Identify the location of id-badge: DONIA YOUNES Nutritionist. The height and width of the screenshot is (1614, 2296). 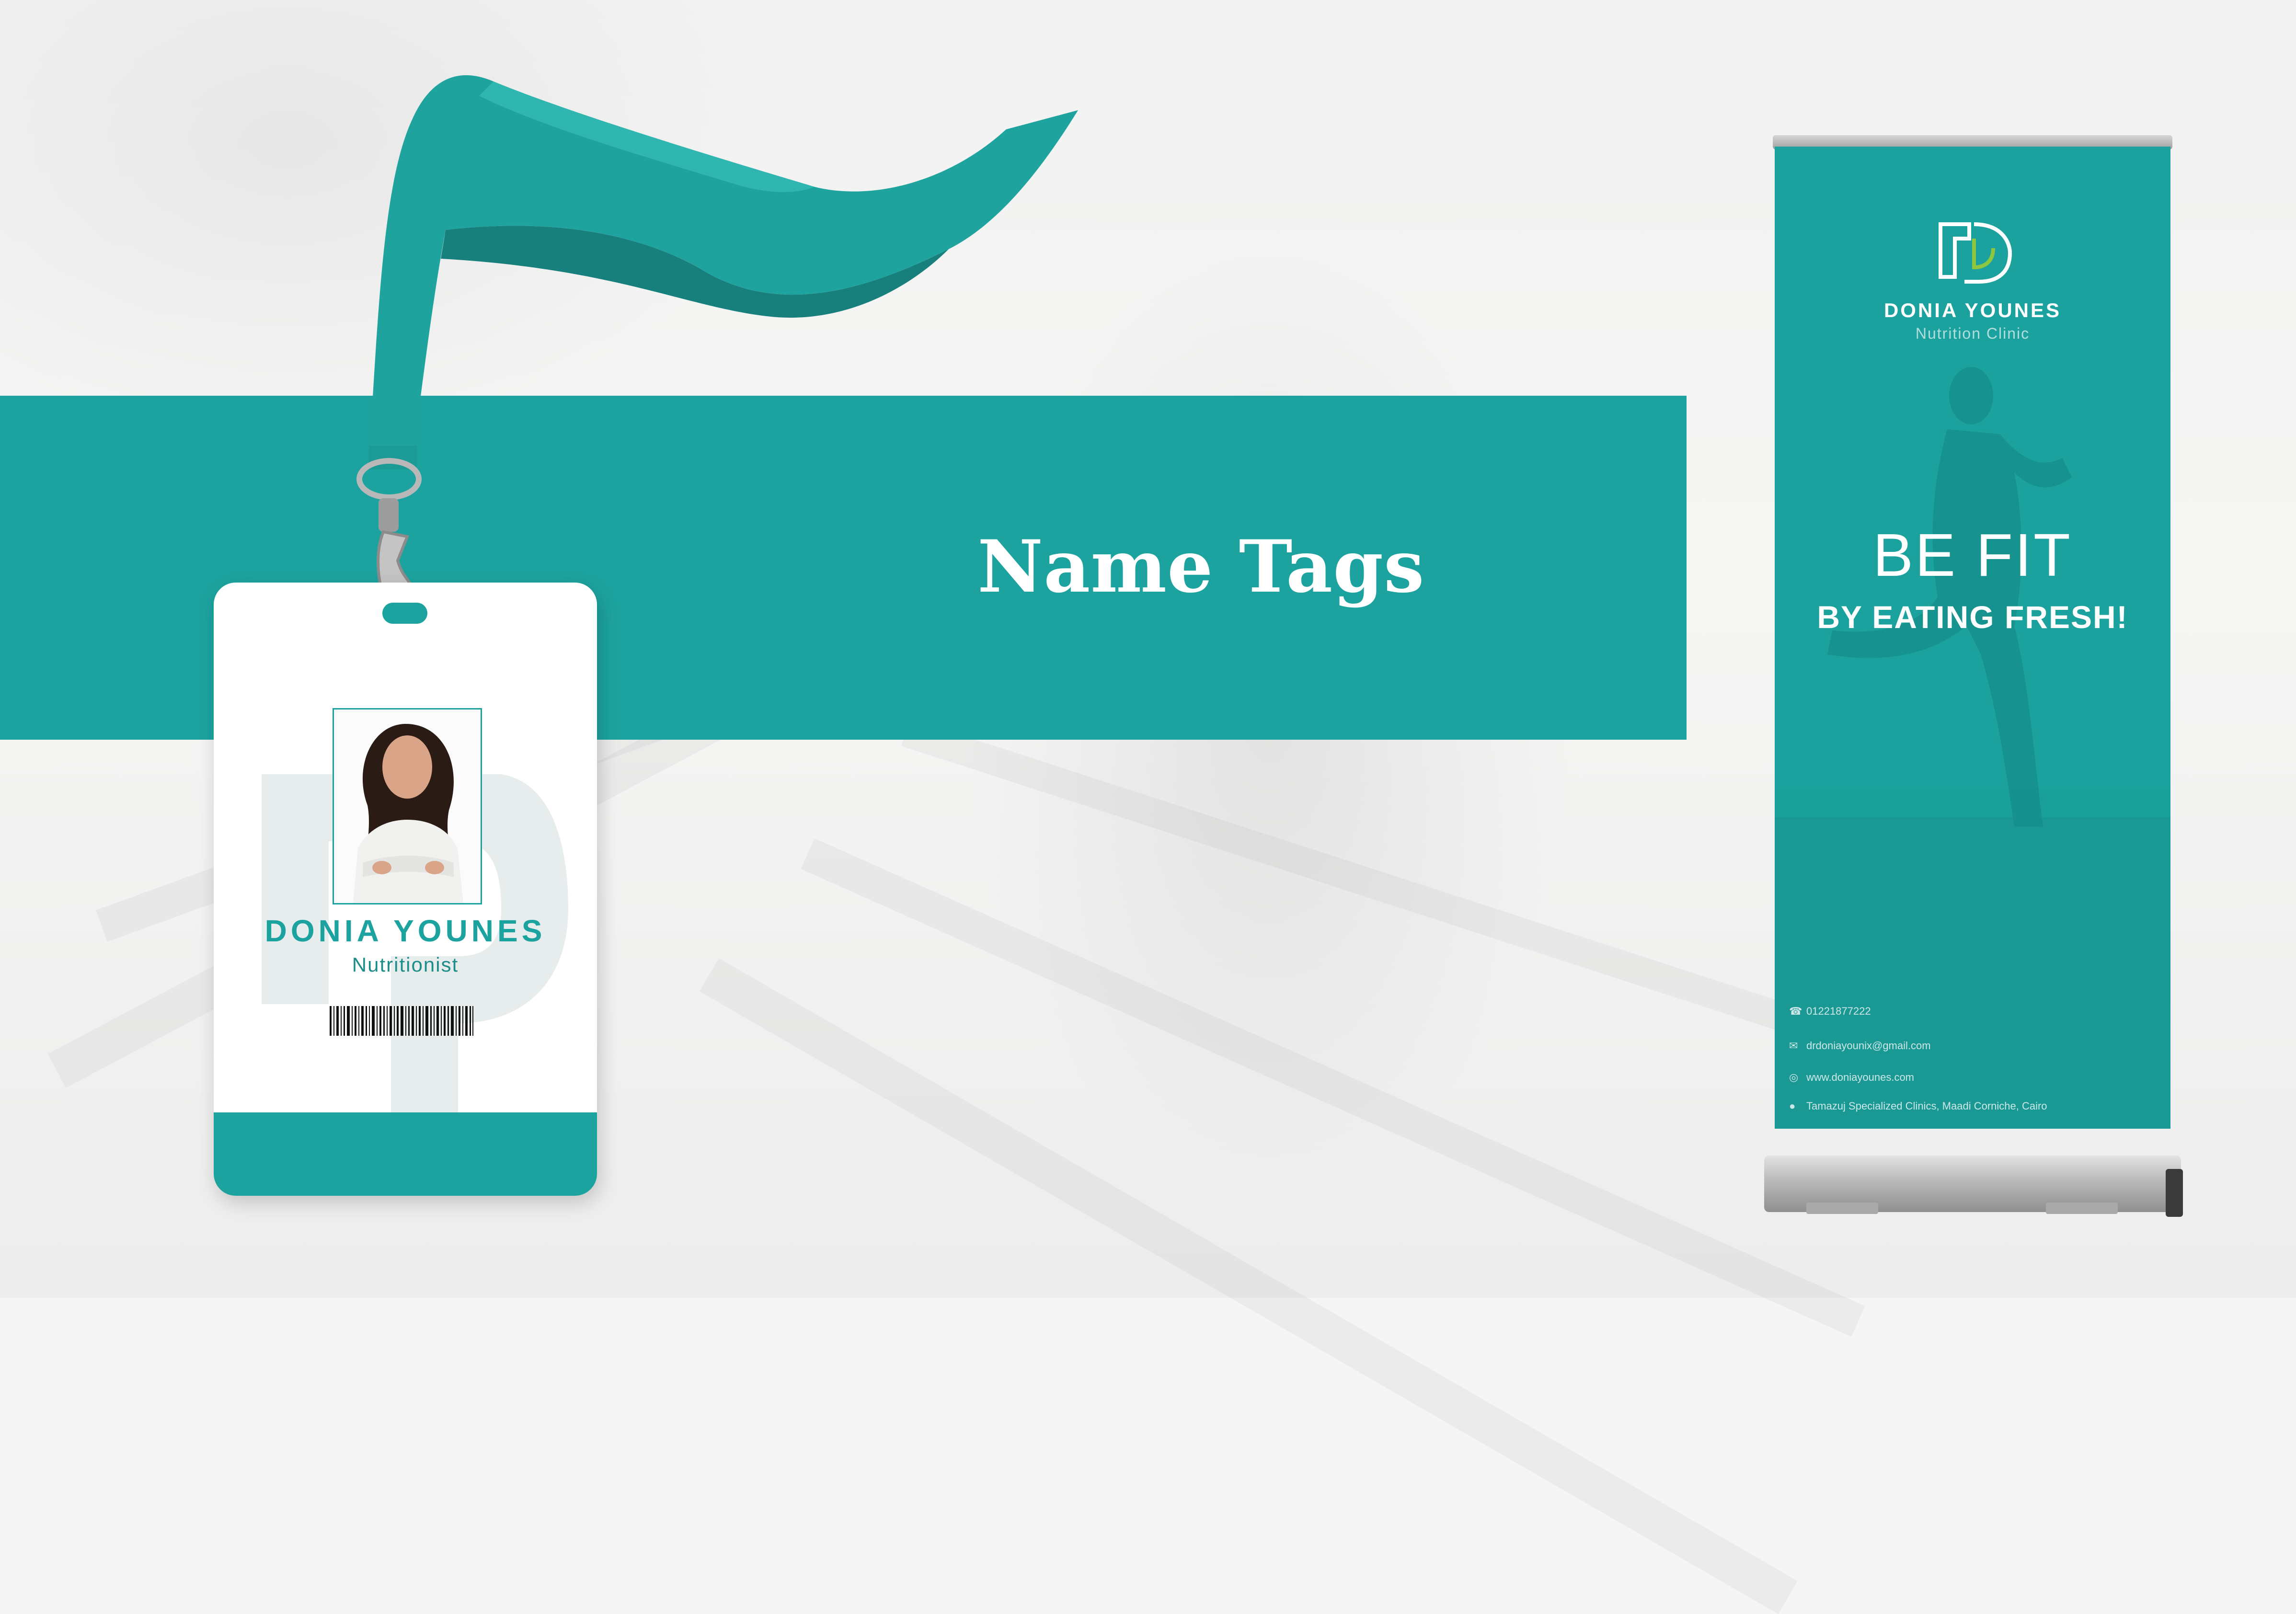
(405, 889).